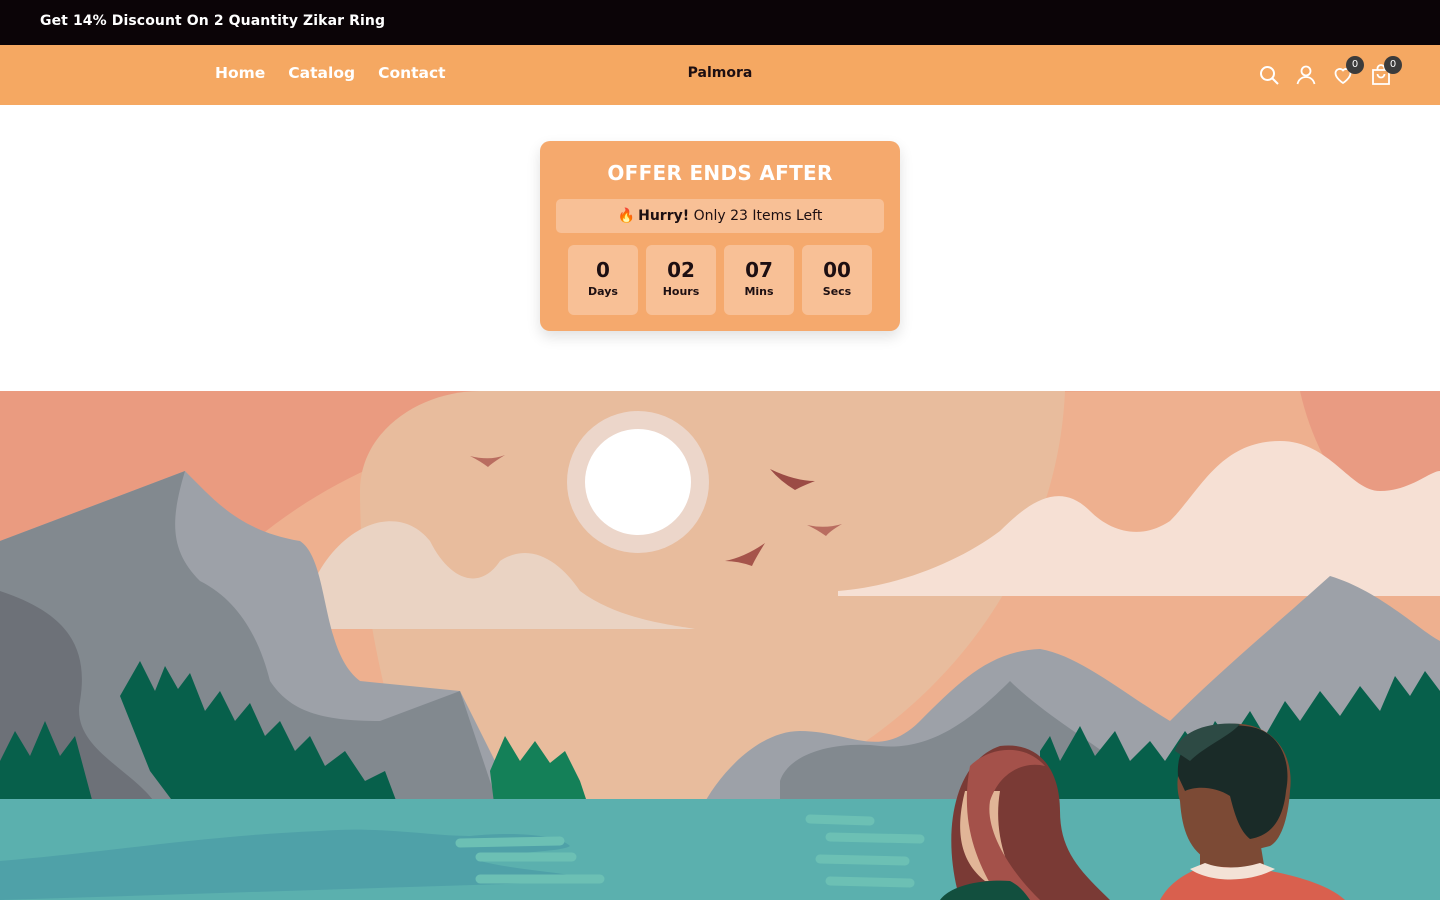  Describe the element at coordinates (720, 280) in the screenshot. I see `countdown-timer: 0 Days 02 Hours 07 Mins 00 Secs` at that location.